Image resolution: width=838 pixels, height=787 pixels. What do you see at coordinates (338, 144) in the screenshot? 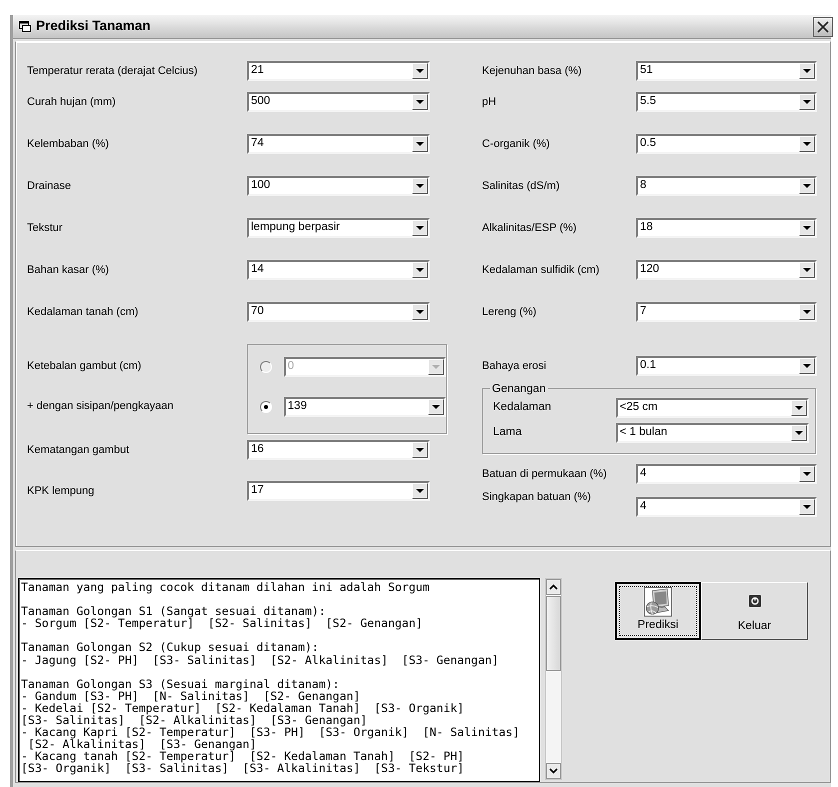
I see `dropdown-field: 74` at bounding box center [338, 144].